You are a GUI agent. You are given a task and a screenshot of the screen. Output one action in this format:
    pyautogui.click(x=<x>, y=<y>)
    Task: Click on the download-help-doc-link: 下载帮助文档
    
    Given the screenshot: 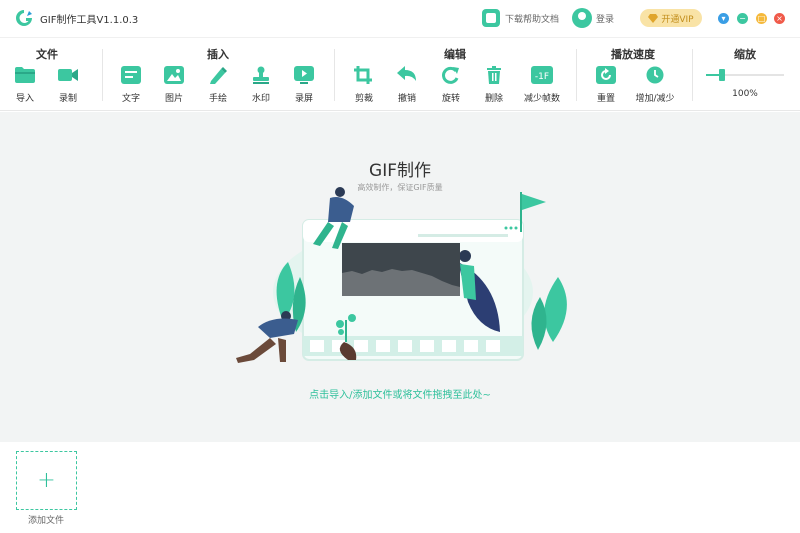 What is the action you would take?
    pyautogui.click(x=520, y=18)
    